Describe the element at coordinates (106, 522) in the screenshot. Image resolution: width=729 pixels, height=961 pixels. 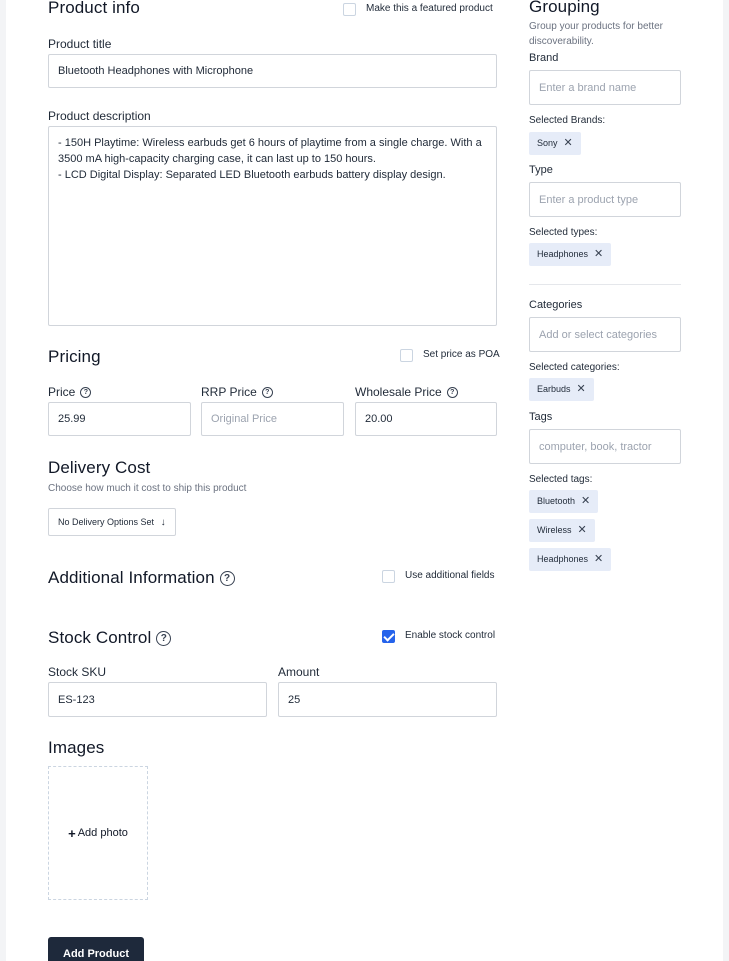
I see `delivery-dropdown-label: No Delivery Options Set` at that location.